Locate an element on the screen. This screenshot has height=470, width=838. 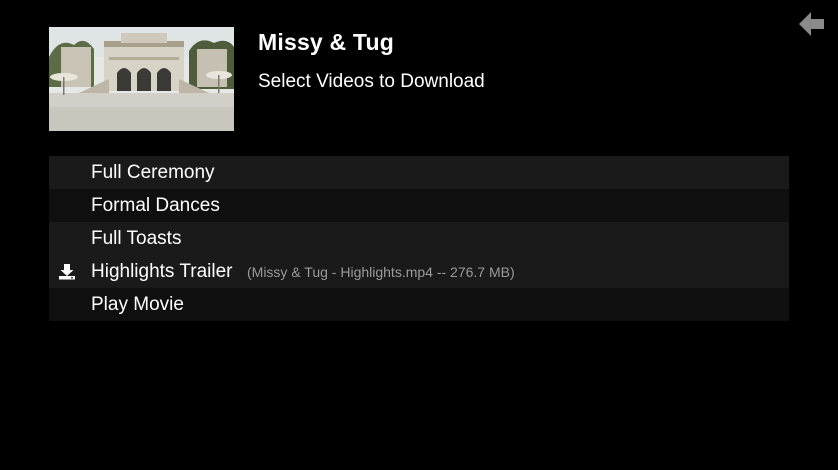
video-thumbnail is located at coordinates (141, 79).